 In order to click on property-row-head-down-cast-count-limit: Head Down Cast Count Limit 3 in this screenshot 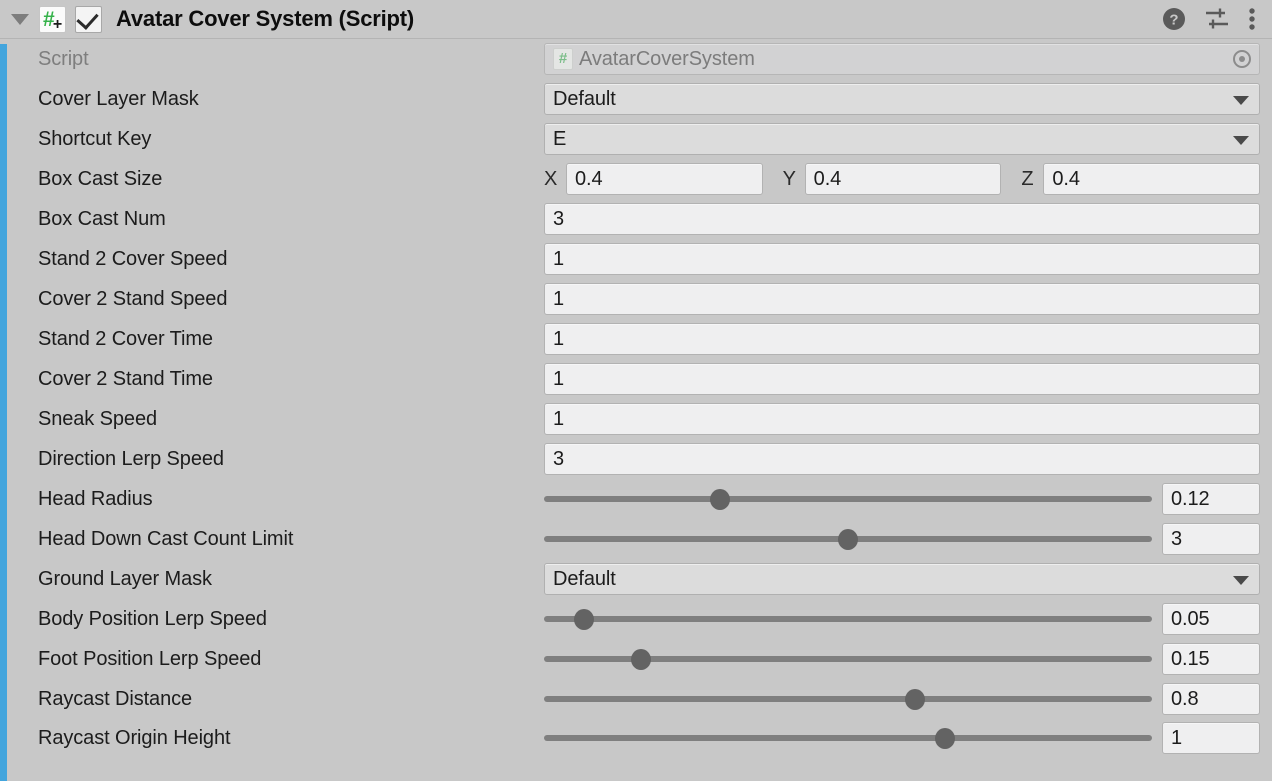, I will do `click(636, 539)`.